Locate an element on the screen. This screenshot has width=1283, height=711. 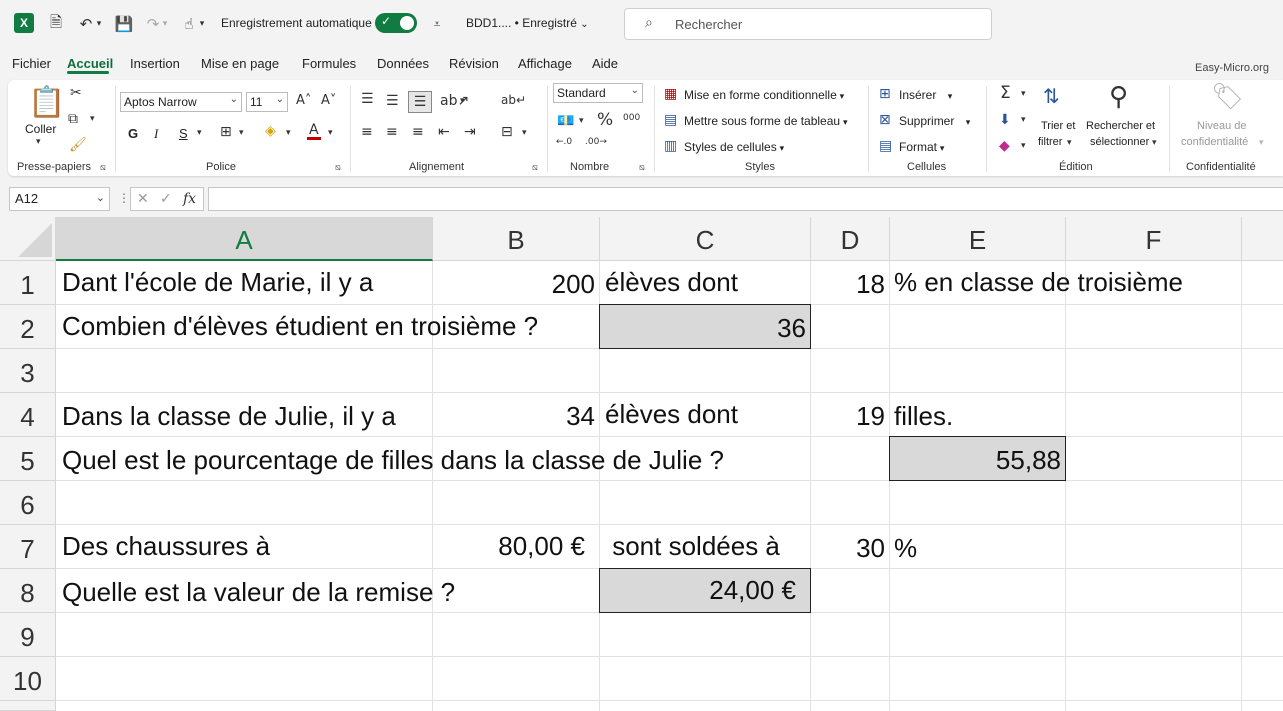
cell-b1: 200 is located at coordinates (514, 284).